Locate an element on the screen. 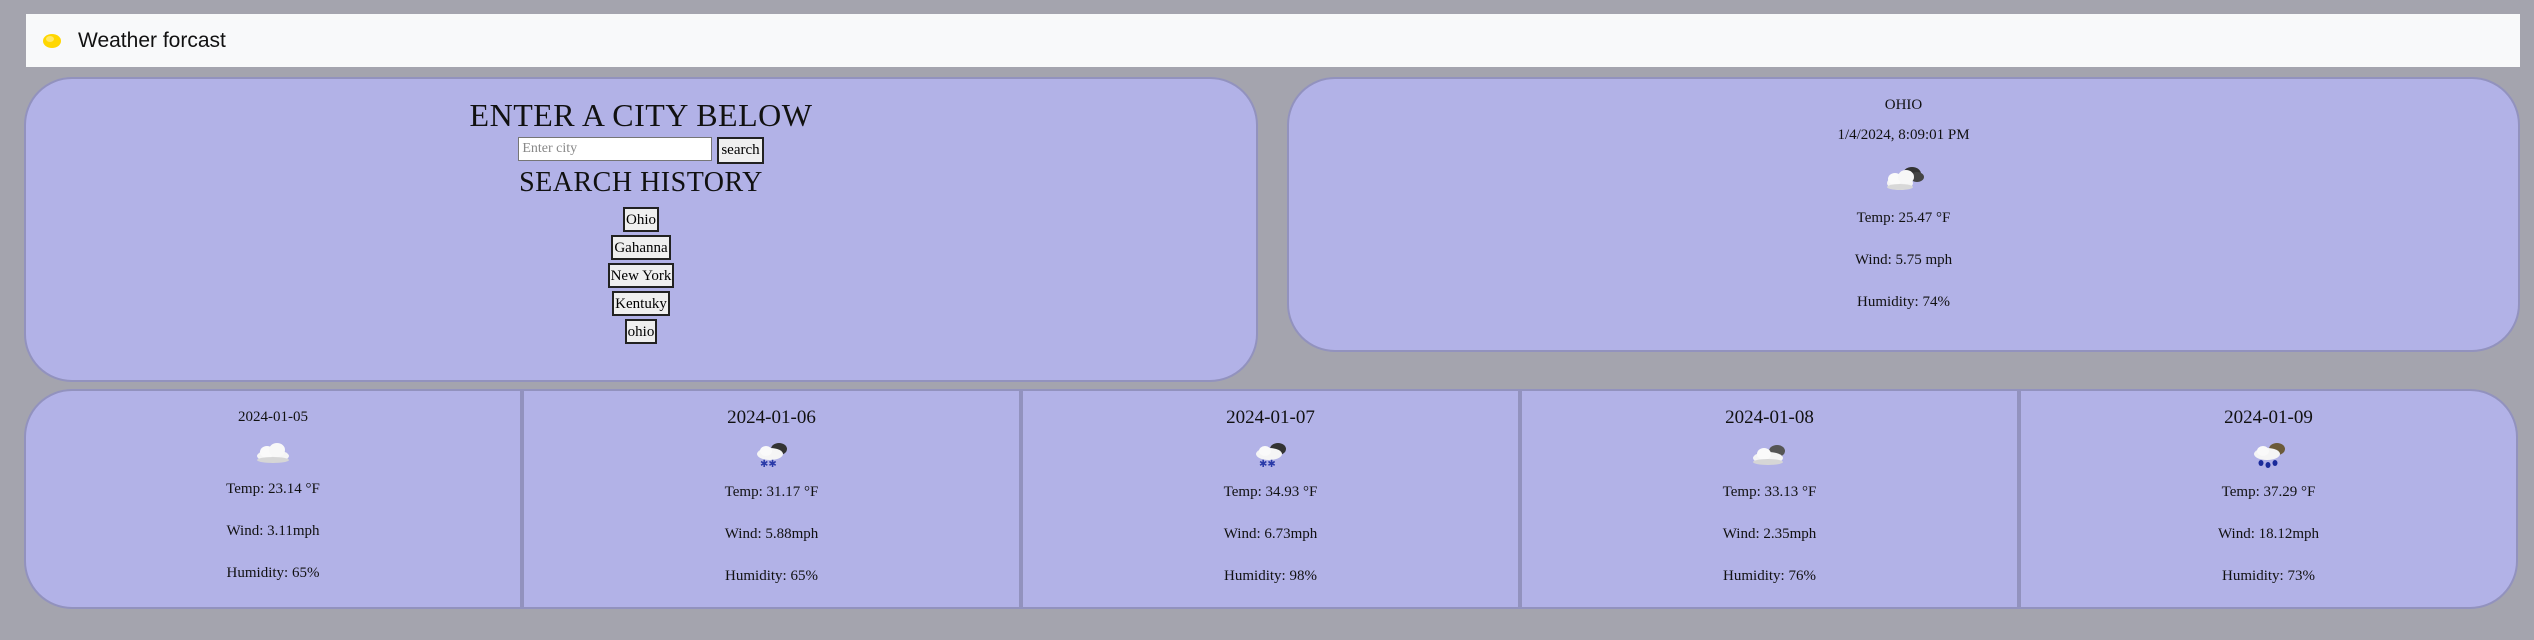 This screenshot has height=640, width=2534. forecast-temp: Temp: 37.29 °F is located at coordinates (2268, 492).